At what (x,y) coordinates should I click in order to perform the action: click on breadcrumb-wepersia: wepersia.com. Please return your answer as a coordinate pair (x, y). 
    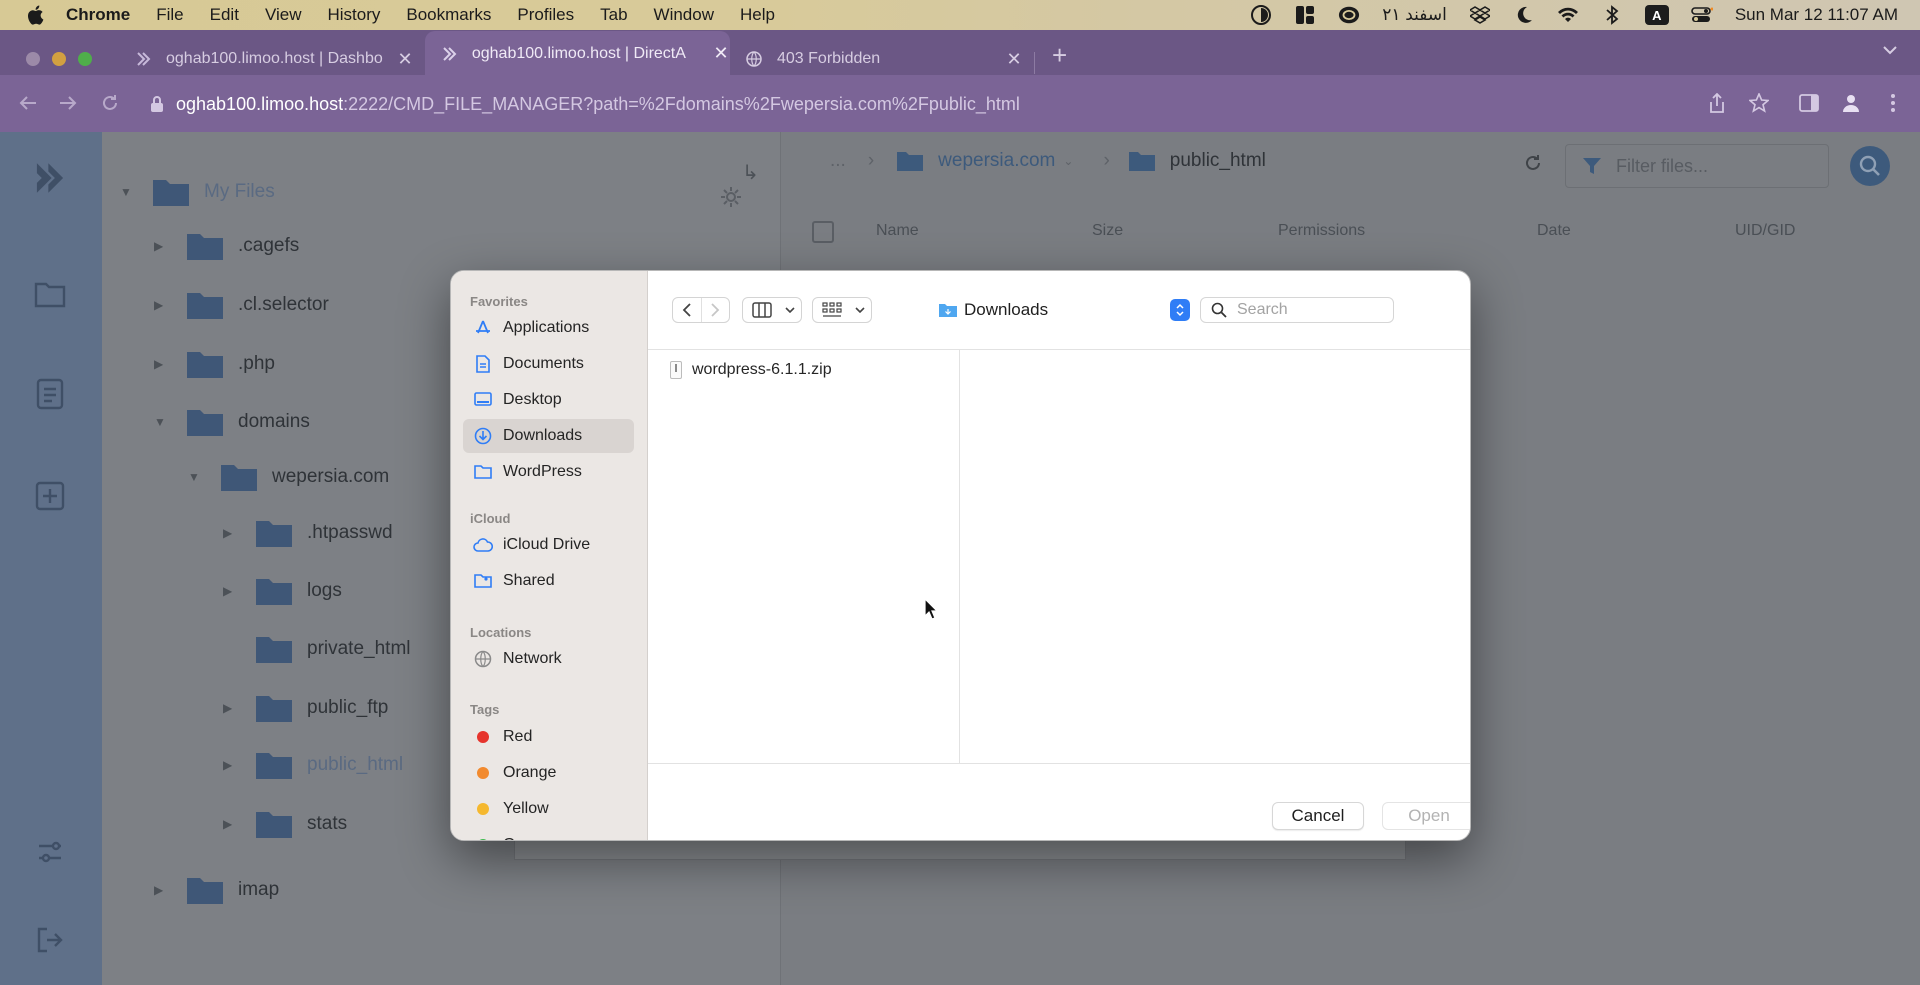
    Looking at the image, I should click on (996, 161).